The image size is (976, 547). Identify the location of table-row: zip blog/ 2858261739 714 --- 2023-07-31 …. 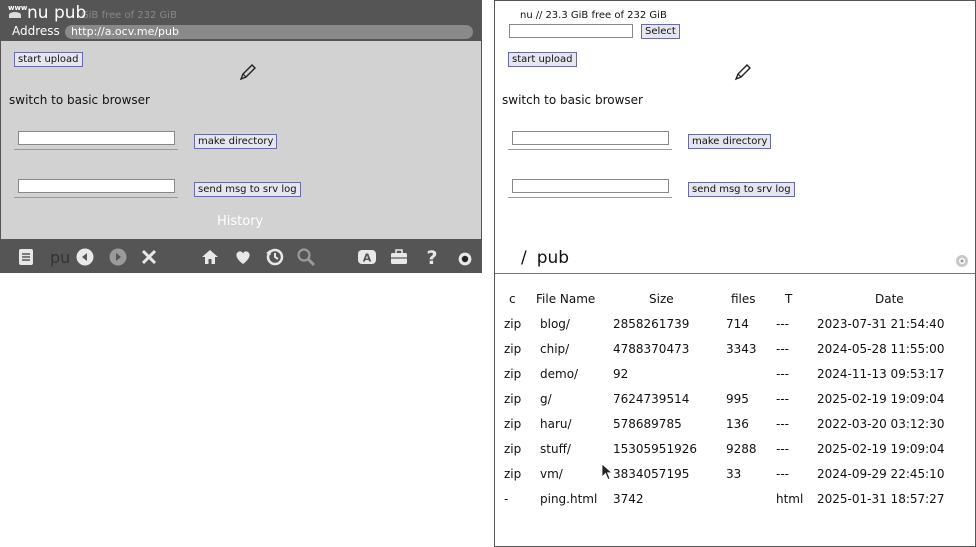
(735, 327).